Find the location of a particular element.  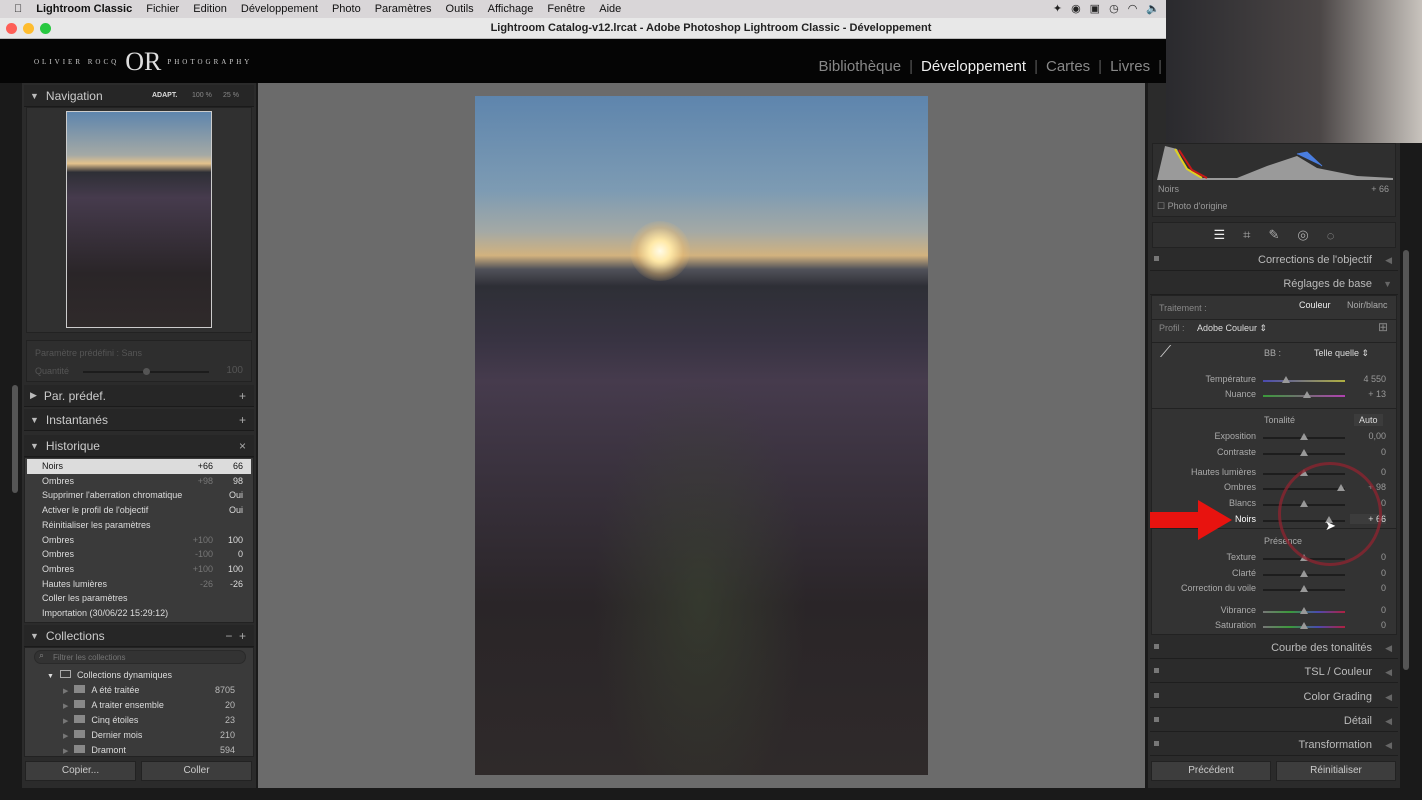

slider-value: 4 550 is located at coordinates (1368, 379).